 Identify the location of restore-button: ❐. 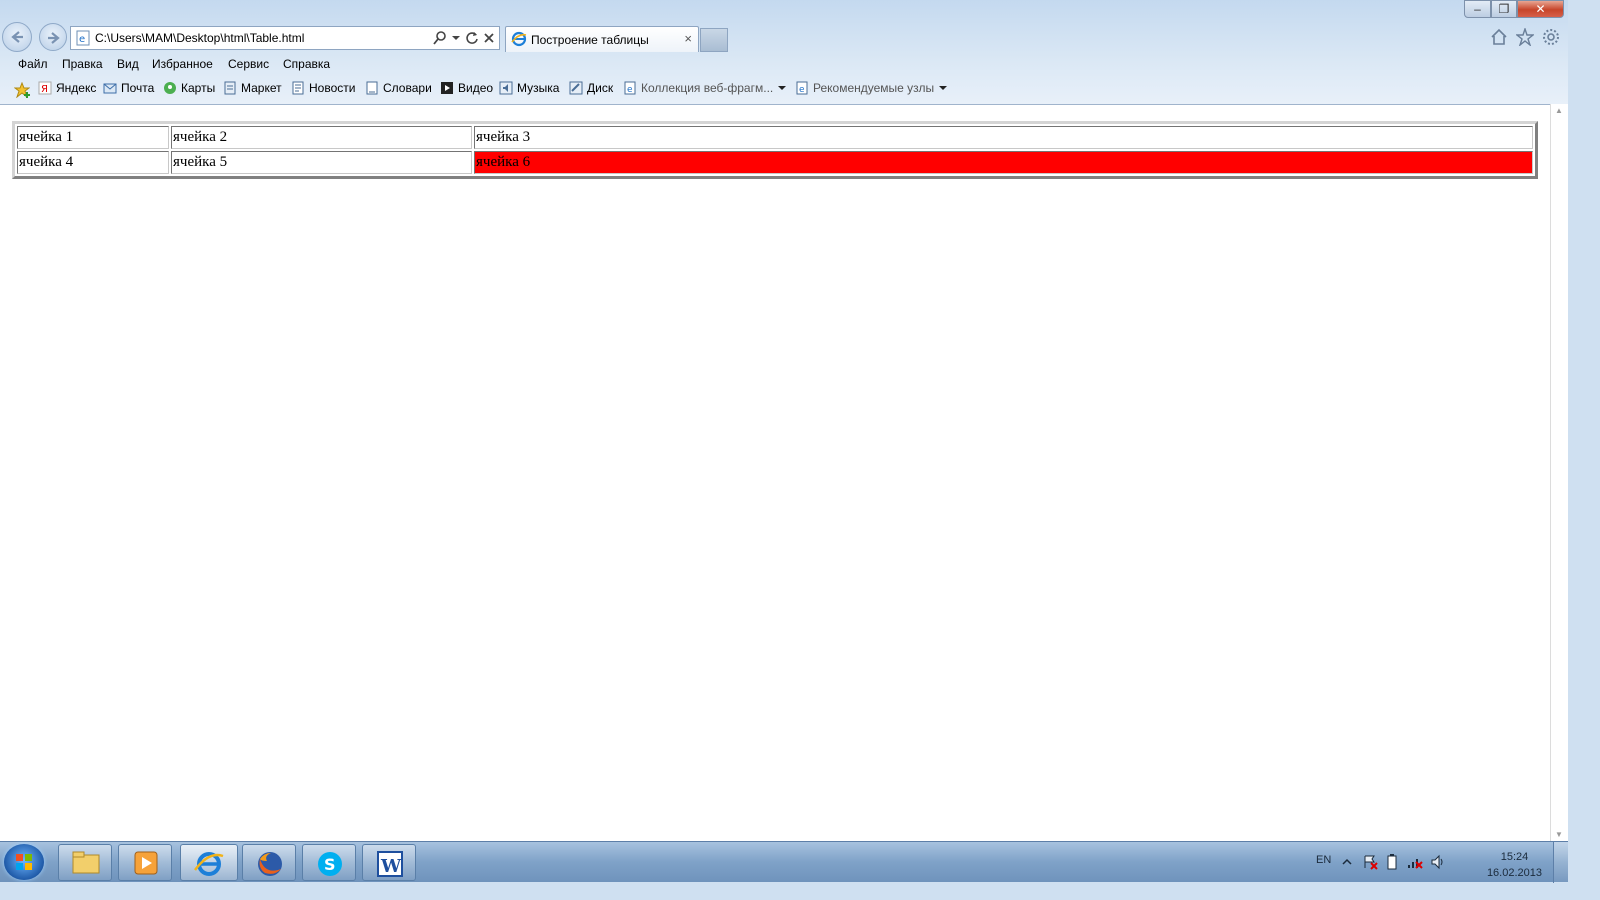
(1504, 9).